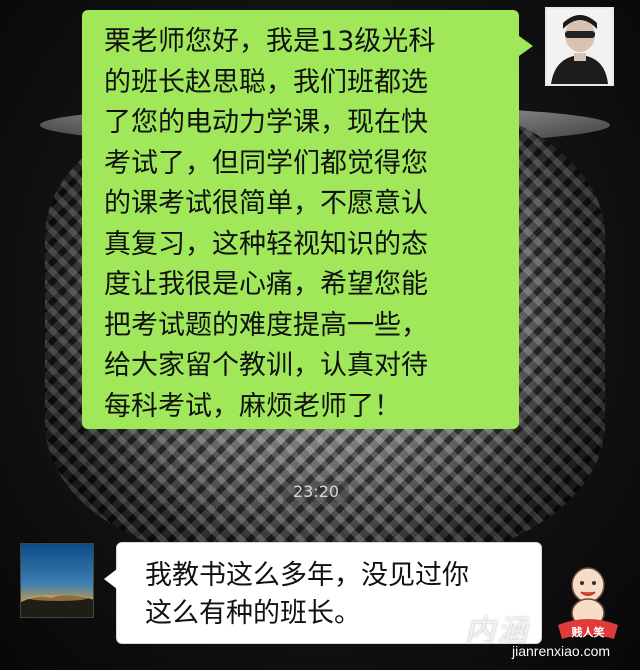 The width and height of the screenshot is (640, 670). I want to click on cartoon-baby-icon: 贱人笑, so click(588, 603).